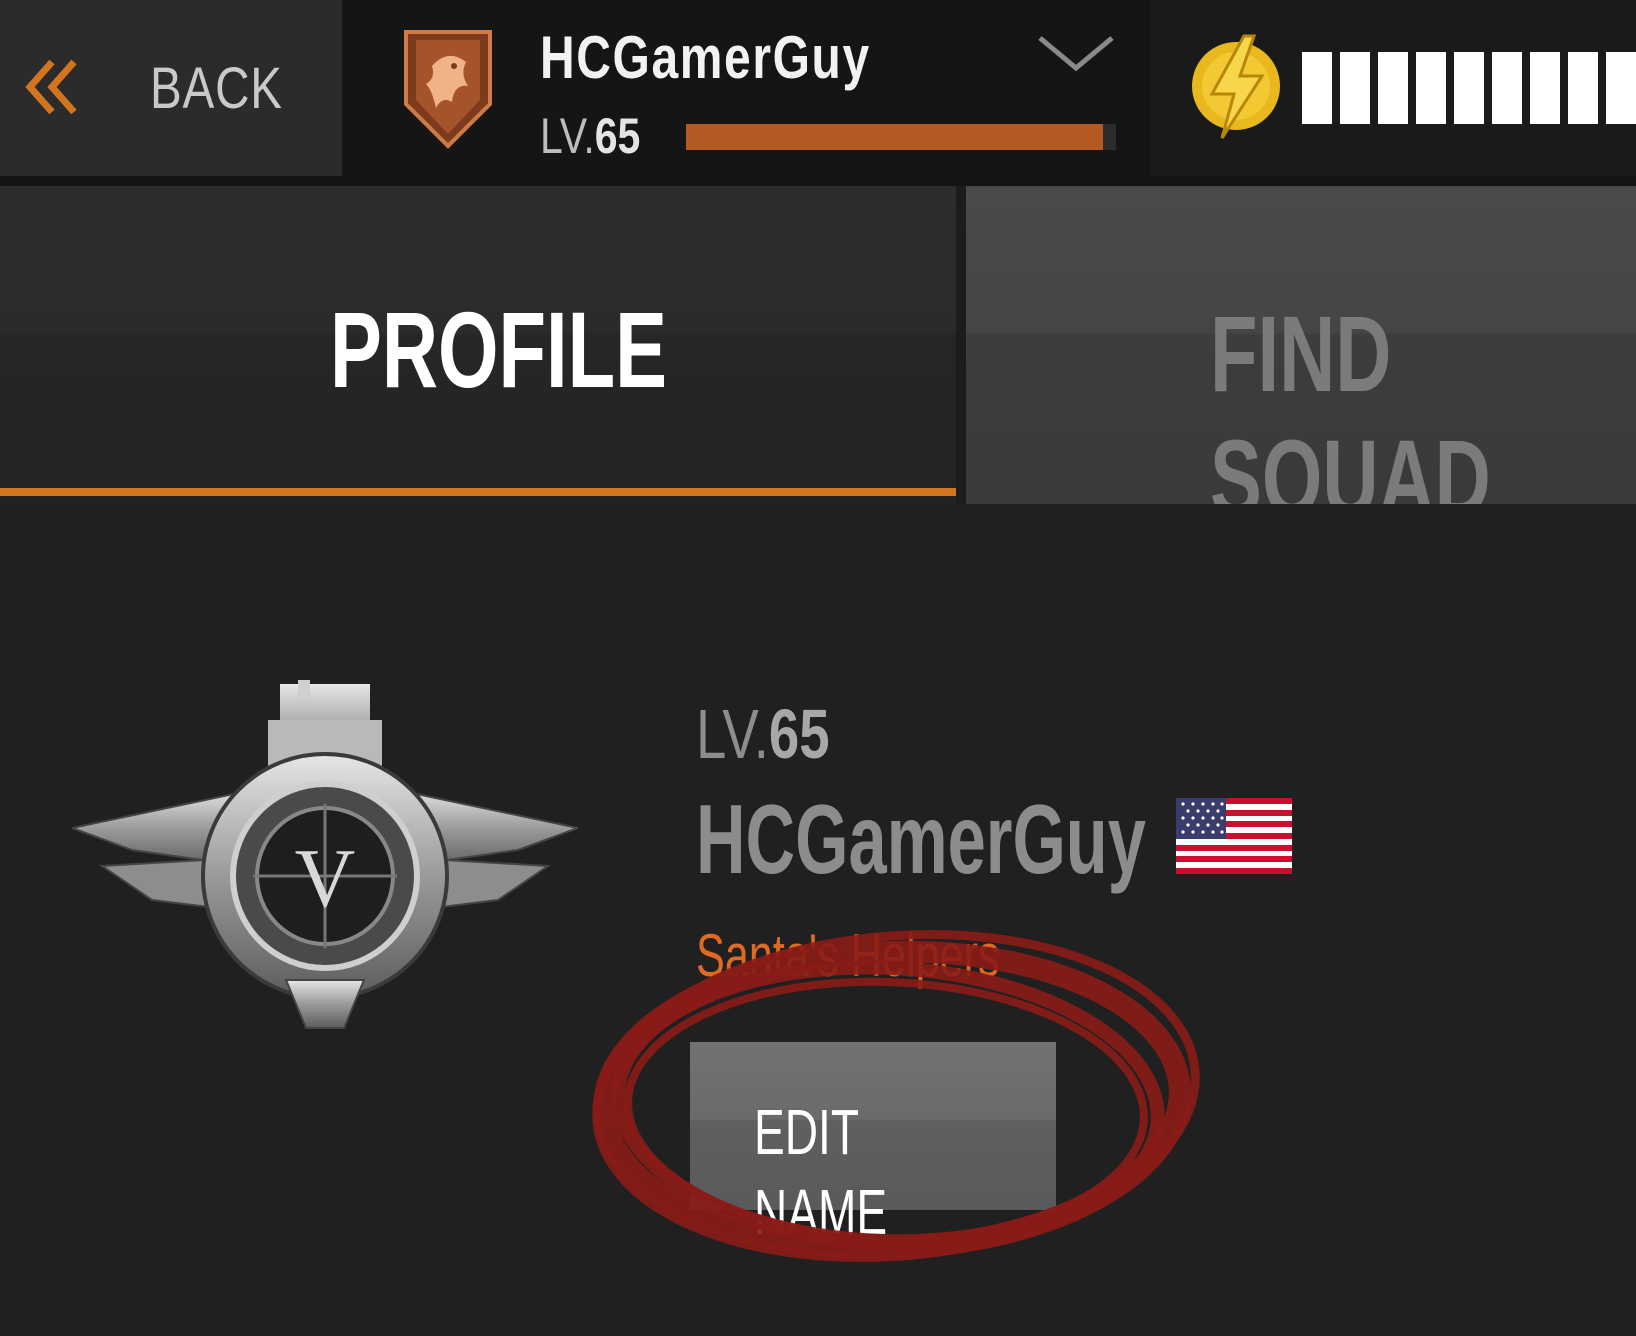 Image resolution: width=1636 pixels, height=1336 pixels. I want to click on back-label: BACK, so click(216, 88).